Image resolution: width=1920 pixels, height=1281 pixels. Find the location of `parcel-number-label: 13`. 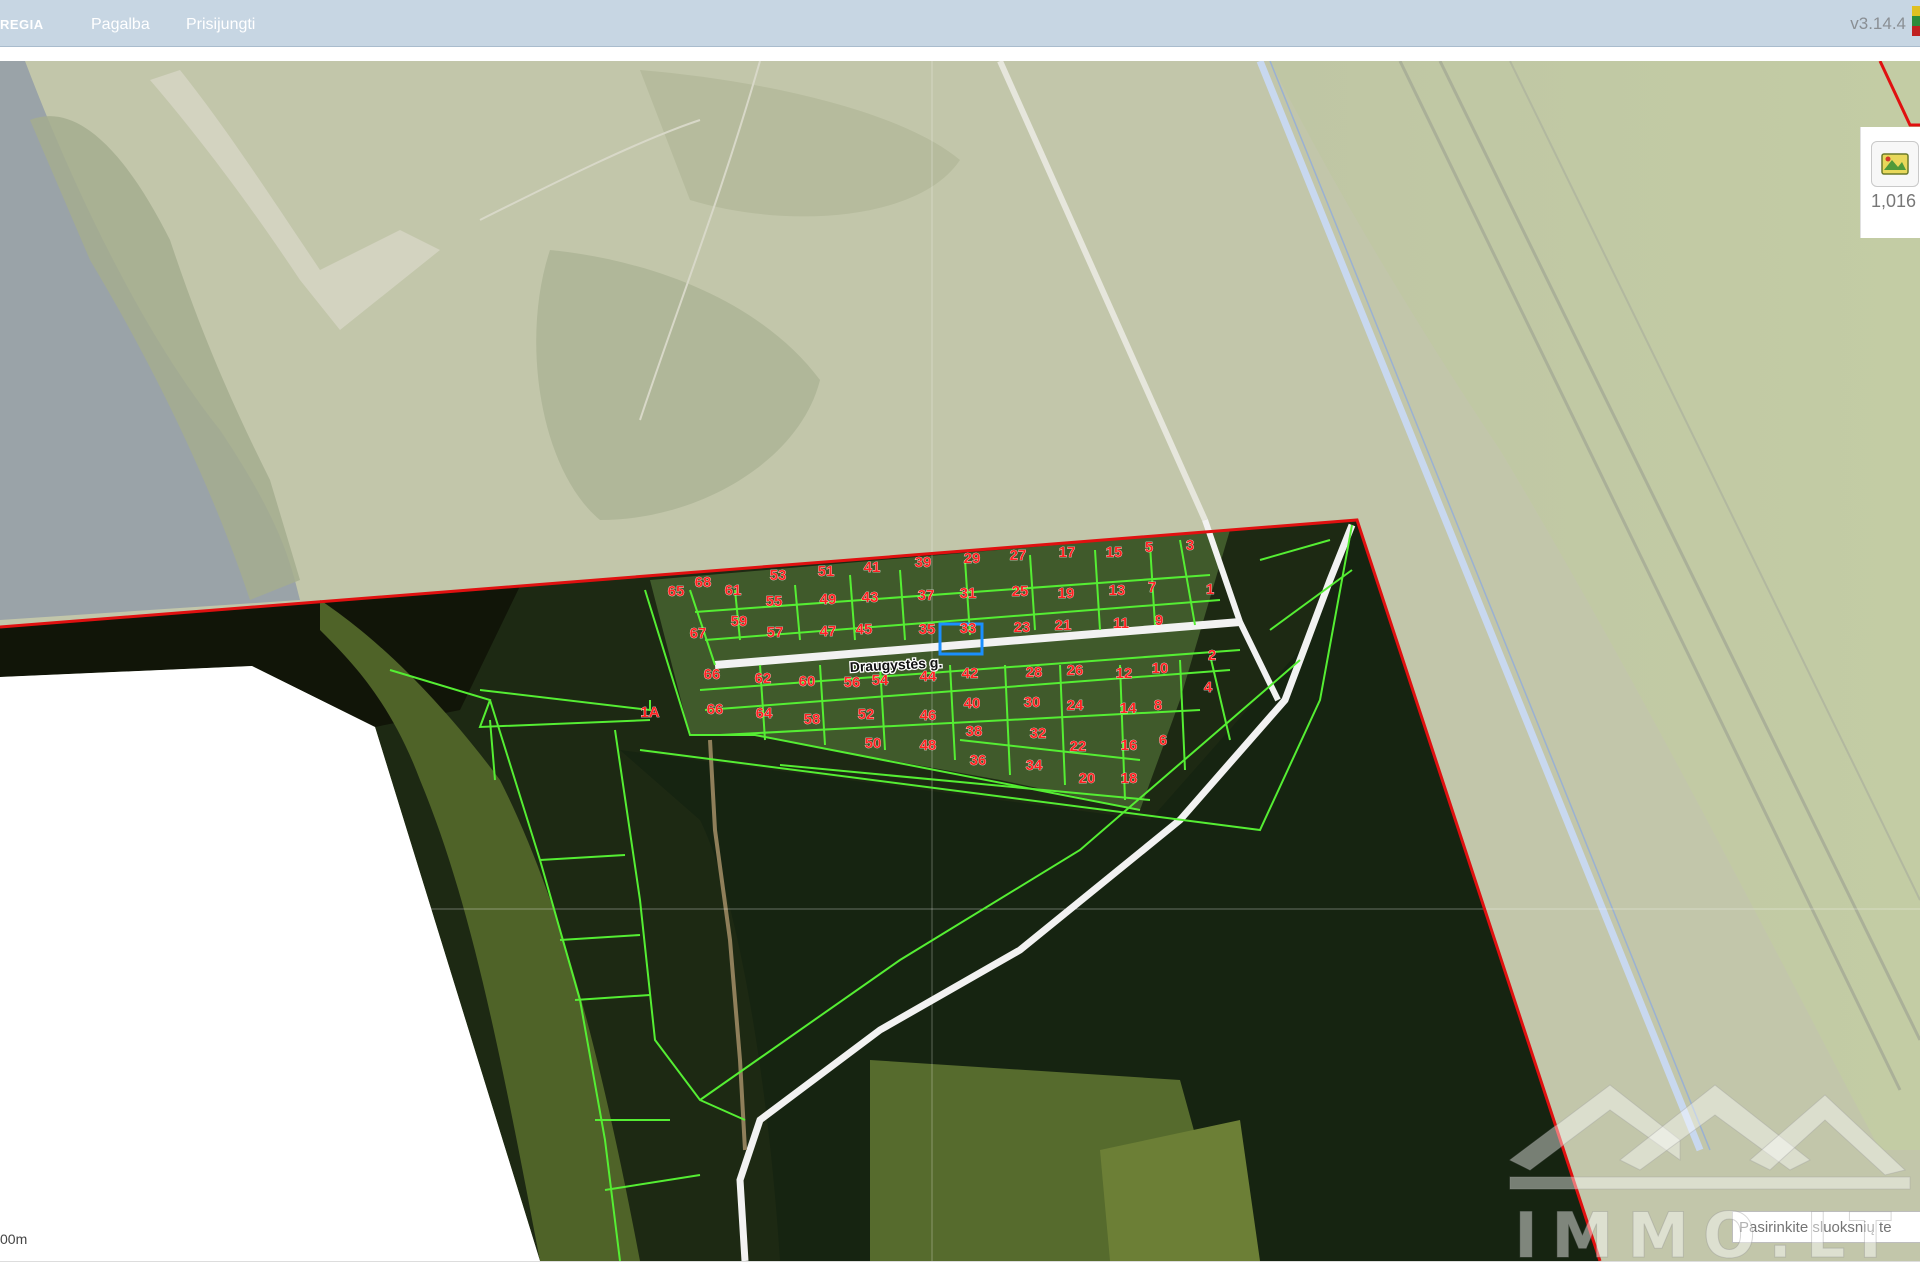

parcel-number-label: 13 is located at coordinates (1117, 591).